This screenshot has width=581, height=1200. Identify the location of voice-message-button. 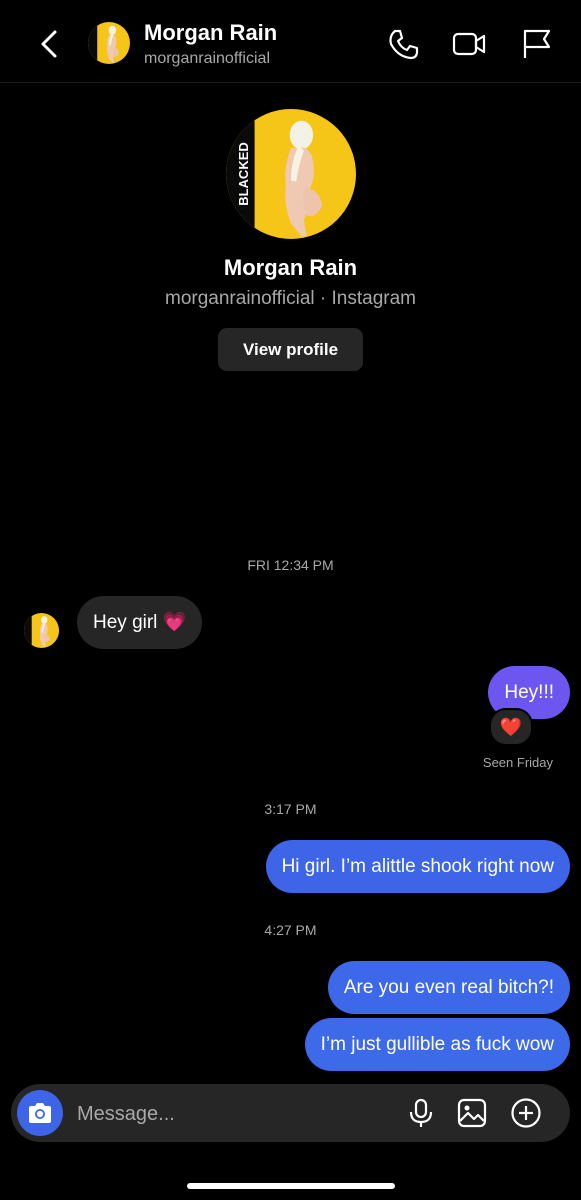
(421, 1113).